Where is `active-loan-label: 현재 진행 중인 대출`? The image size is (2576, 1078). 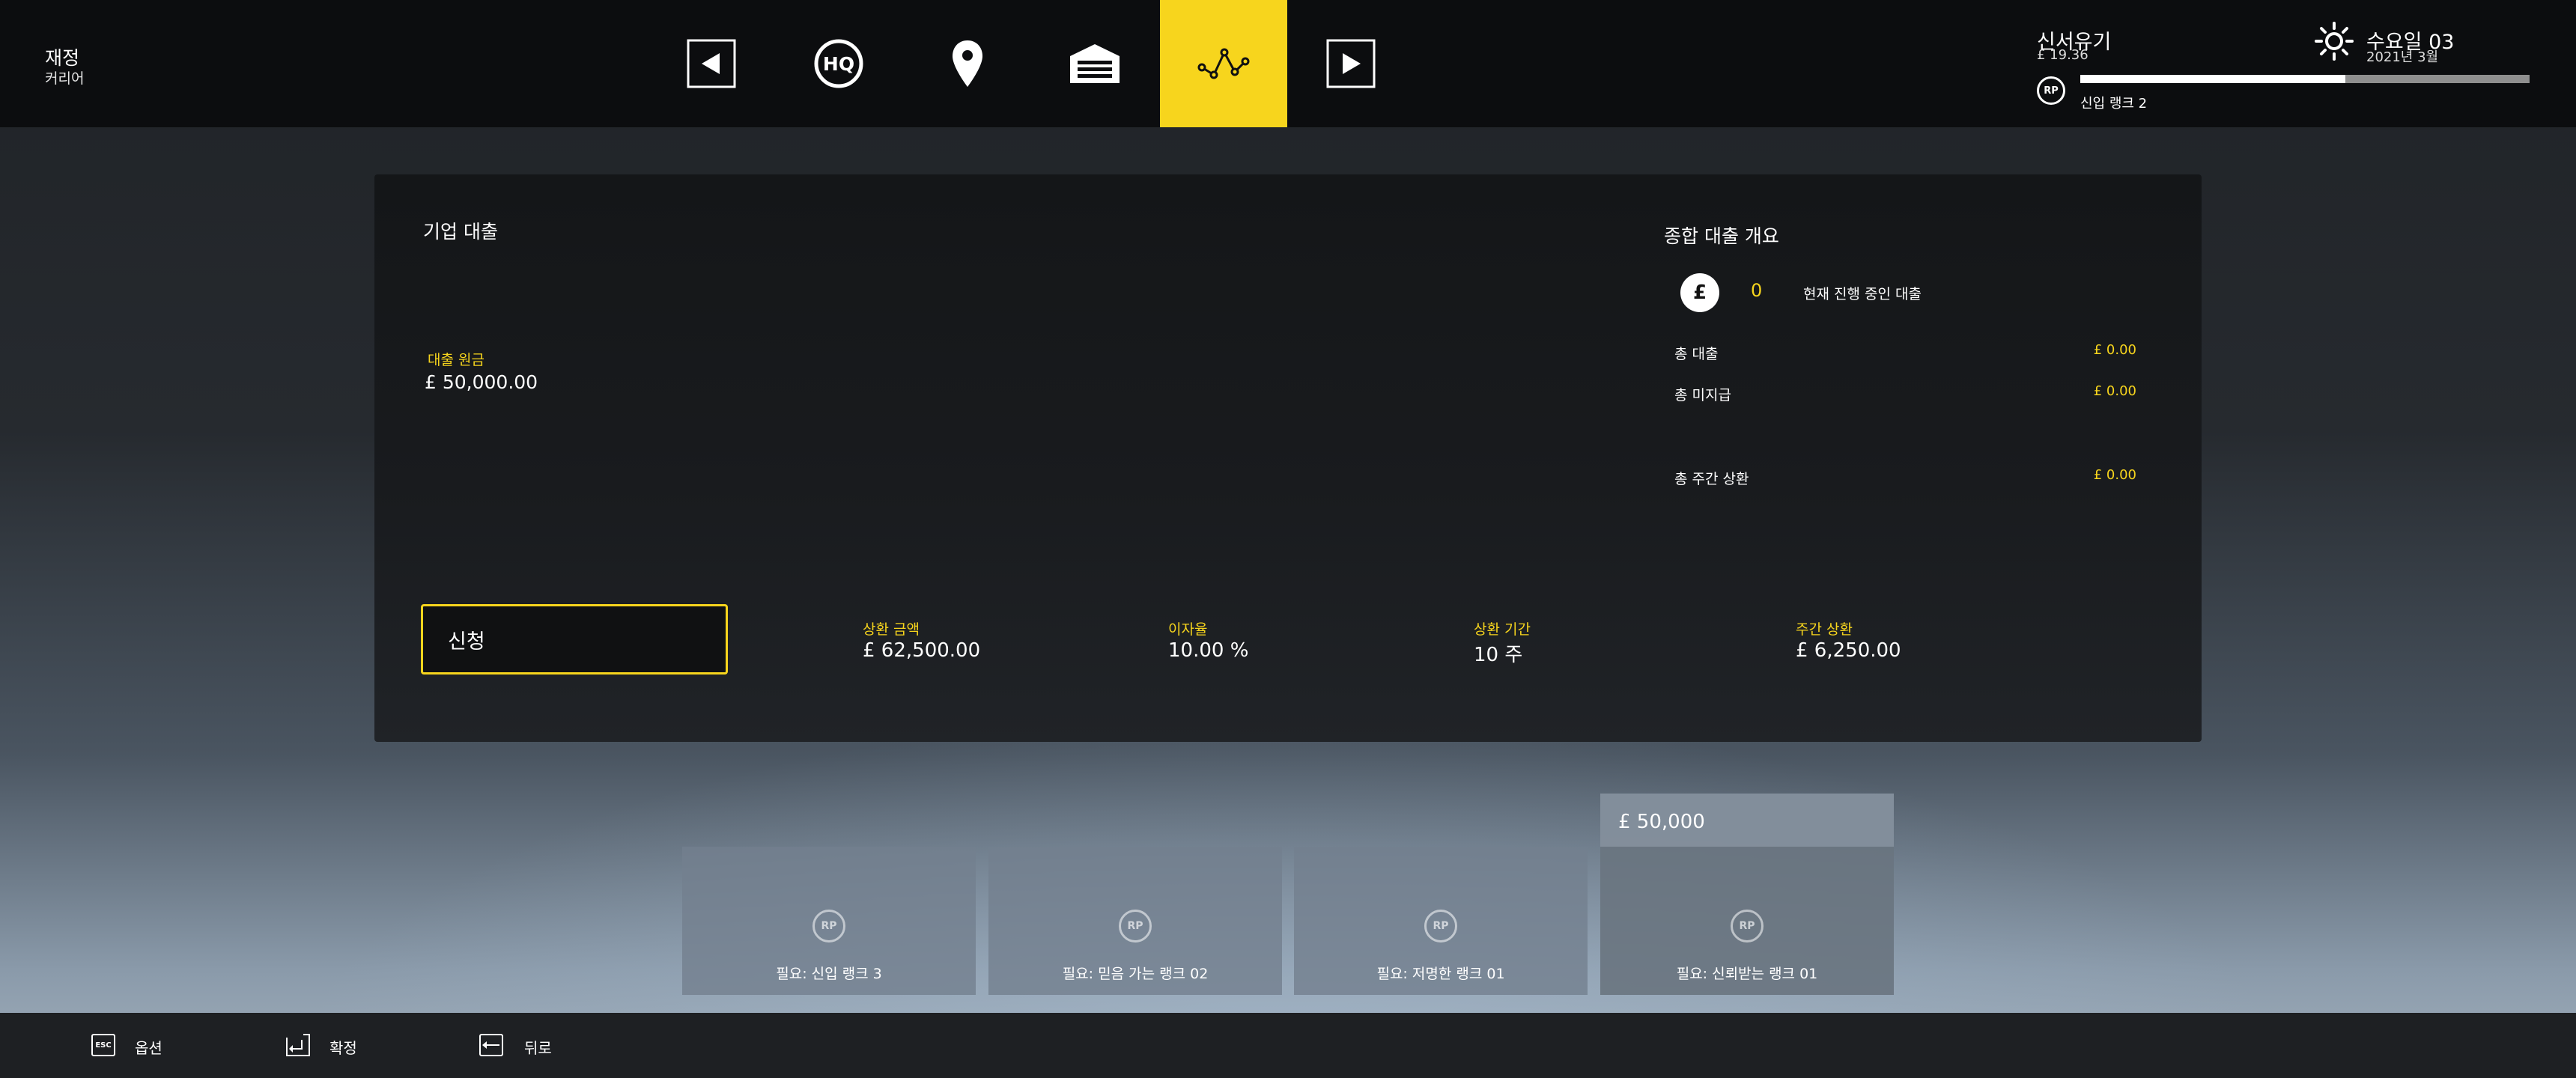
active-loan-label: 현재 진행 중인 대출 is located at coordinates (1862, 294).